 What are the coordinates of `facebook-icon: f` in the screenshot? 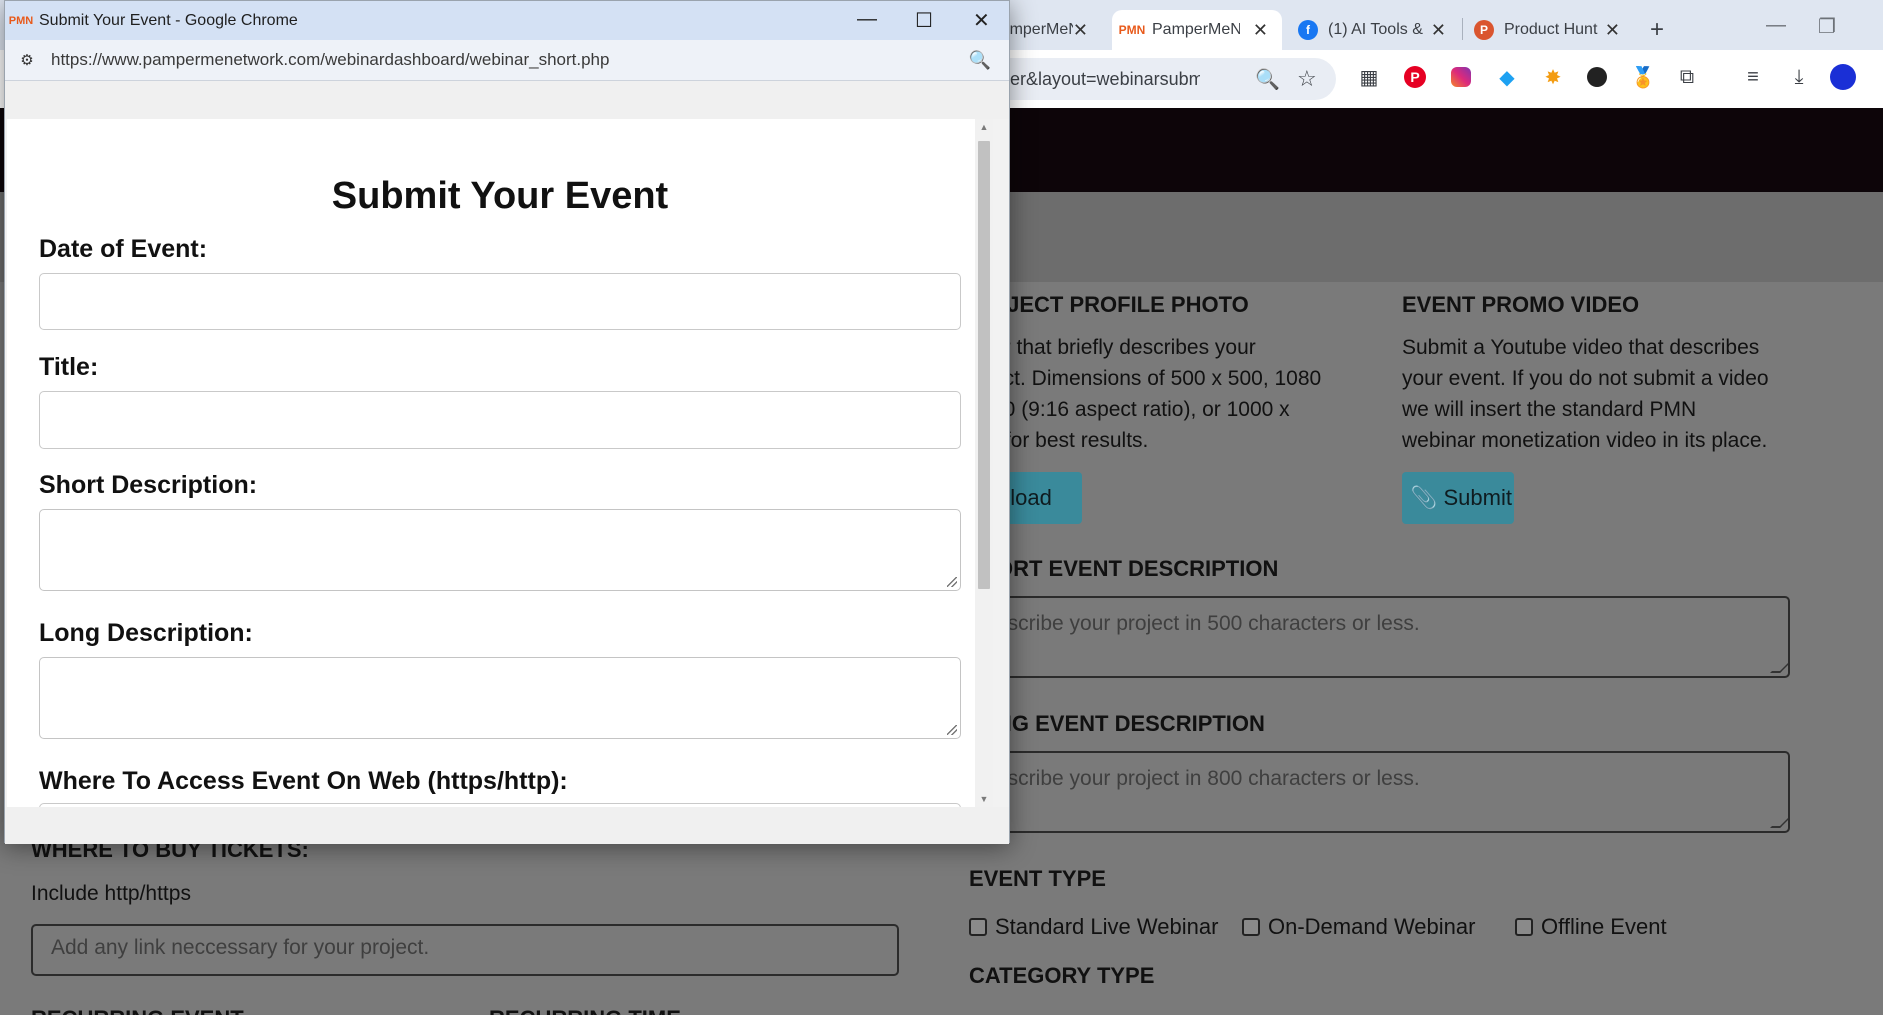 It's located at (1308, 30).